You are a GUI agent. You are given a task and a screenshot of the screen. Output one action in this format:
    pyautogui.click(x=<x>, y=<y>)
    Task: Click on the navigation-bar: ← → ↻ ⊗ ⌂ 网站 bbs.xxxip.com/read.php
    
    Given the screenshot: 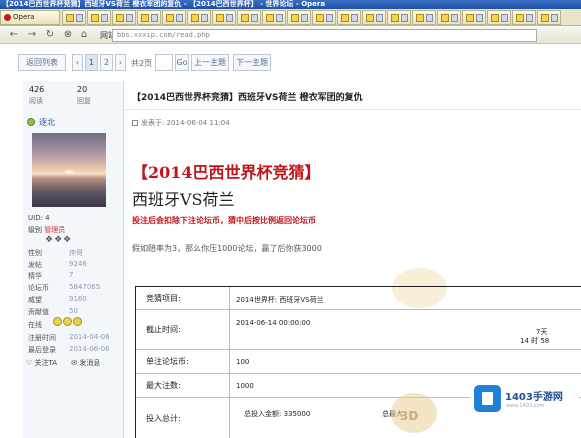 What is the action you would take?
    pyautogui.click(x=290, y=35)
    